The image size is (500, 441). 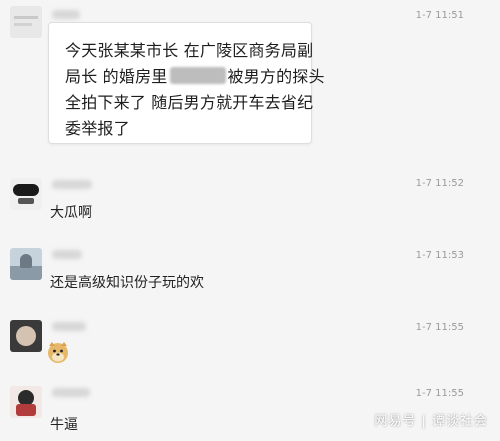 What do you see at coordinates (439, 255) in the screenshot?
I see `message-time: 1-7 11:53` at bounding box center [439, 255].